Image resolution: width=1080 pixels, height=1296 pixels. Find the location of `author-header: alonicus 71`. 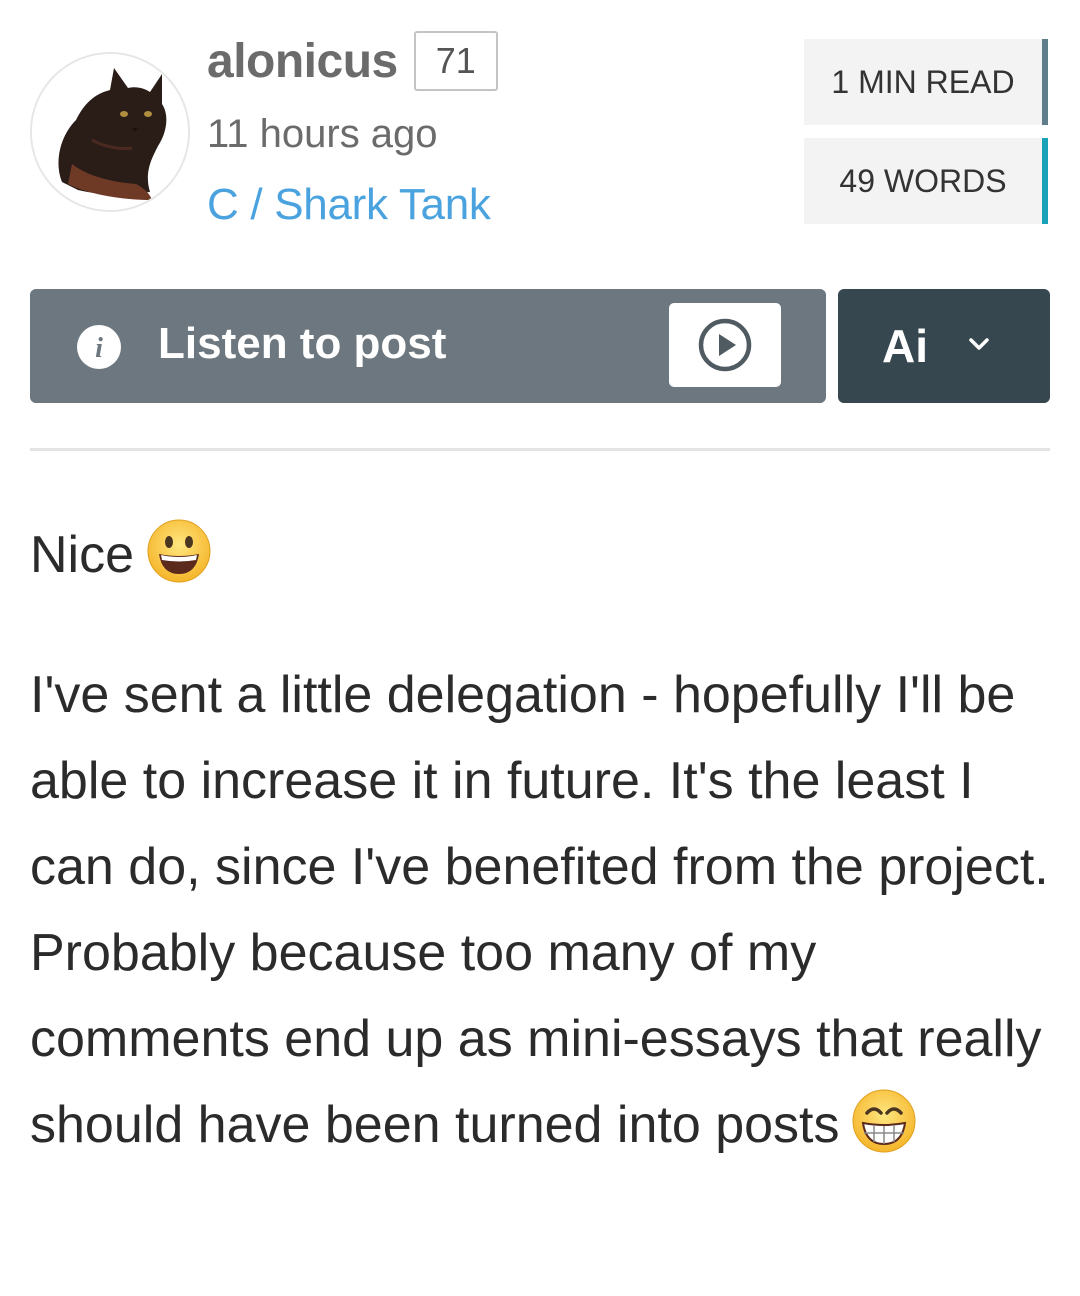

author-header: alonicus 71 is located at coordinates (352, 61).